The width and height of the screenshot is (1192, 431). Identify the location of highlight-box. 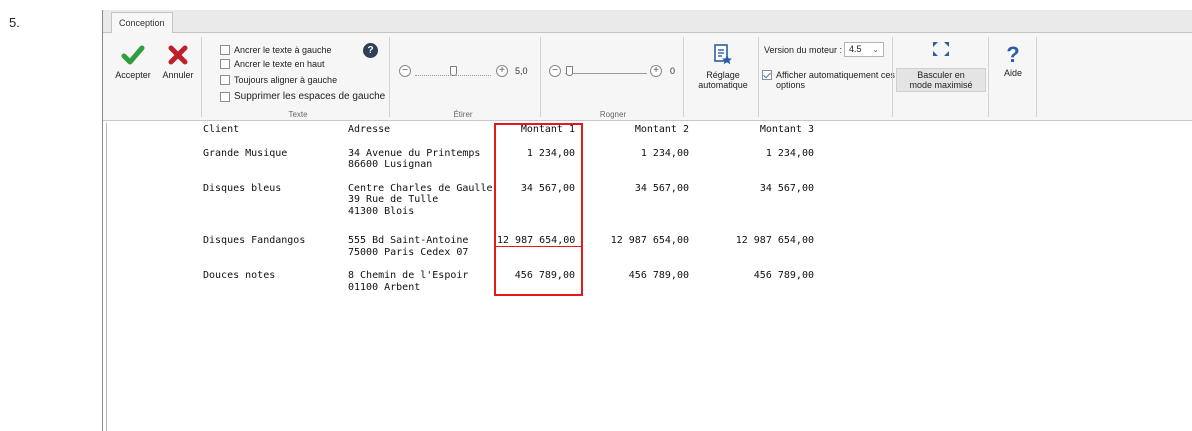
(538, 209).